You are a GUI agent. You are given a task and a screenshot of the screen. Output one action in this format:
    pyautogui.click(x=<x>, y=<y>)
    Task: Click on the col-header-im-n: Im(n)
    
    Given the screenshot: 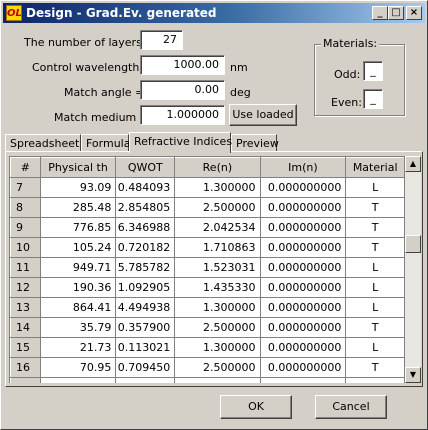 What is the action you would take?
    pyautogui.click(x=303, y=167)
    